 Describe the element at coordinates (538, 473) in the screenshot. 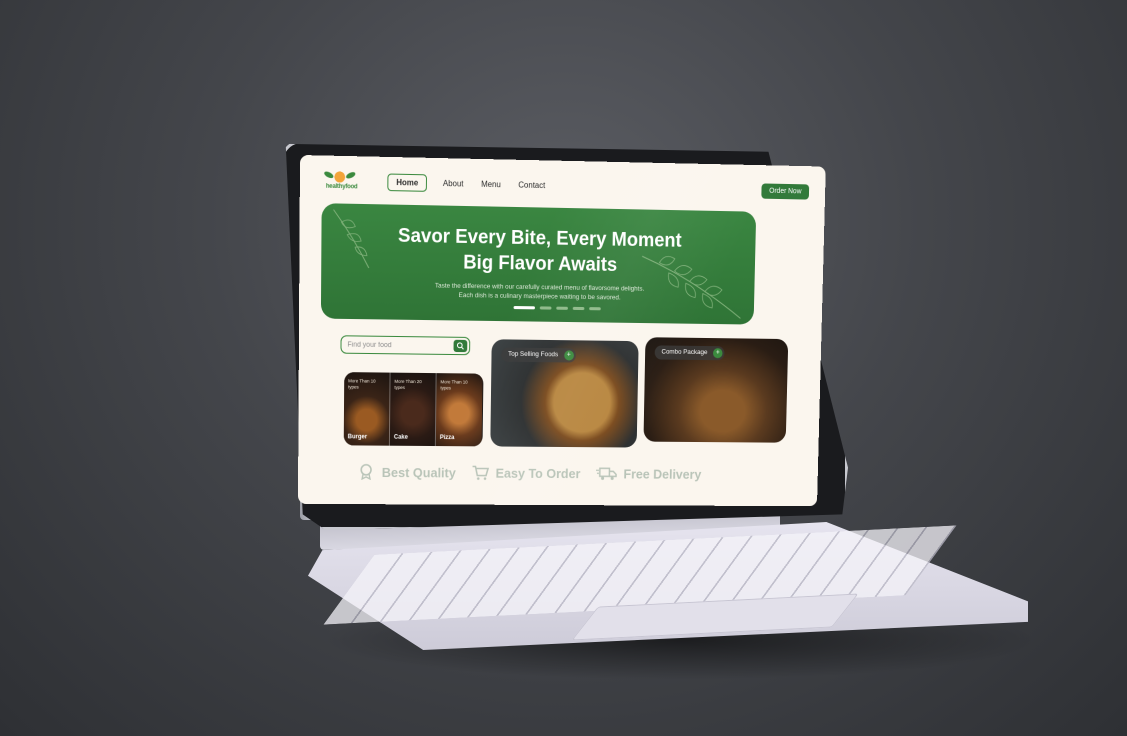

I see `feature-label: Easy To Order` at that location.